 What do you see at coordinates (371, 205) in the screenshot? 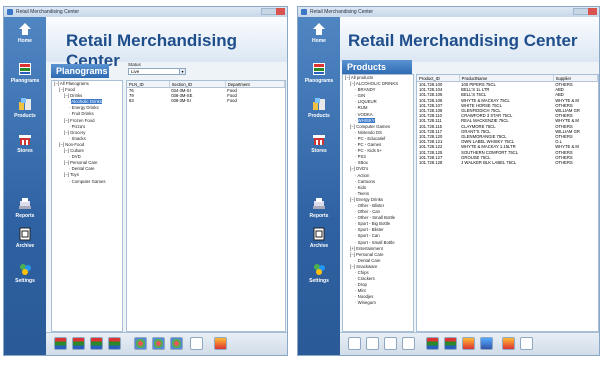
I see `tree-node-label: Other - Blister` at bounding box center [371, 205].